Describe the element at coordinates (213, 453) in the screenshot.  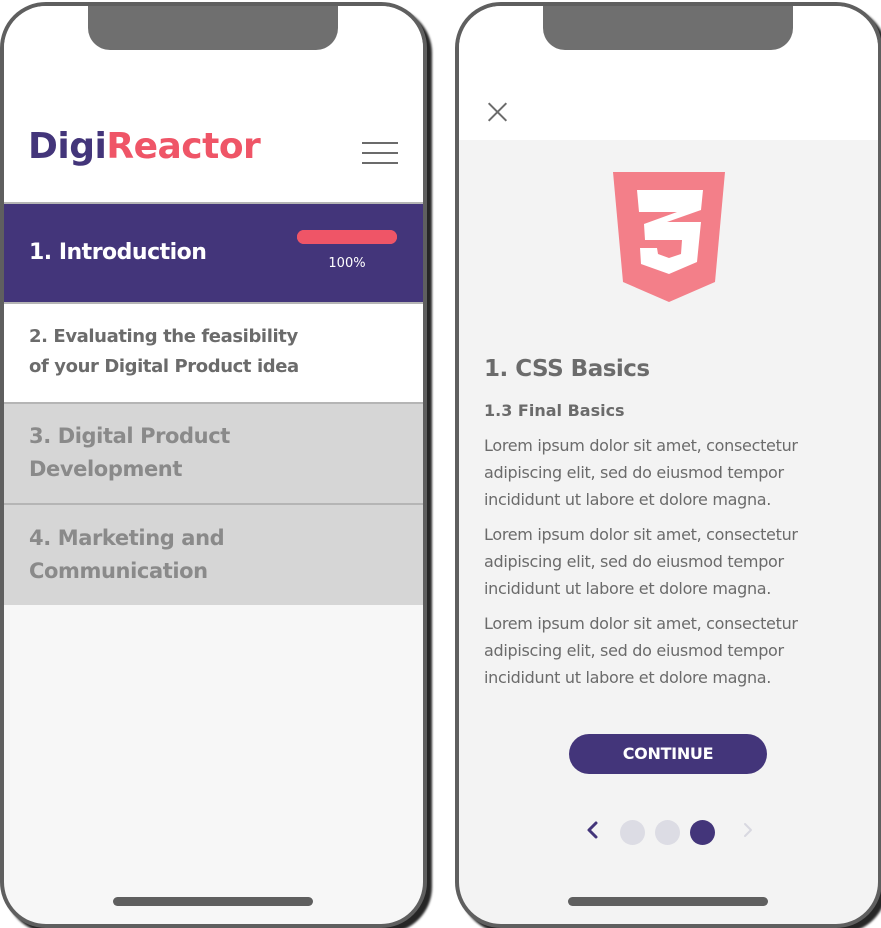
I see `module-item-development: 3. Digital Product Development` at that location.